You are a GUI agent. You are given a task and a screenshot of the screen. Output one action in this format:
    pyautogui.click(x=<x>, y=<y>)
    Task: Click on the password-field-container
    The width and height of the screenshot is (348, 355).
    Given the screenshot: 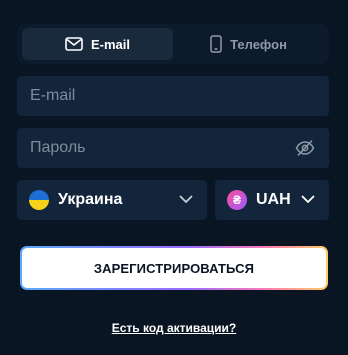 What is the action you would take?
    pyautogui.click(x=173, y=148)
    